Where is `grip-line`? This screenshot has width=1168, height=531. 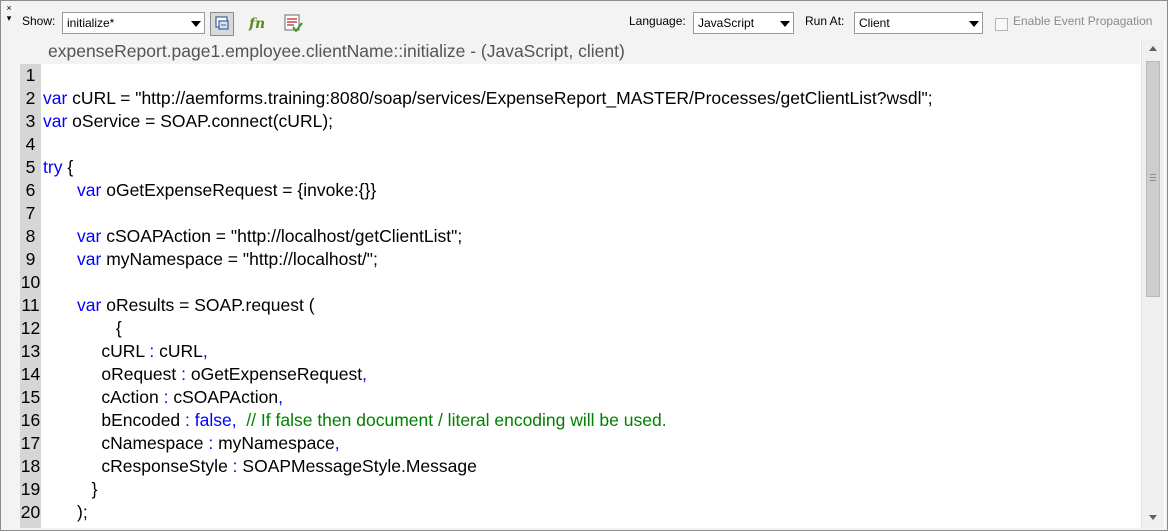 grip-line is located at coordinates (1153, 180).